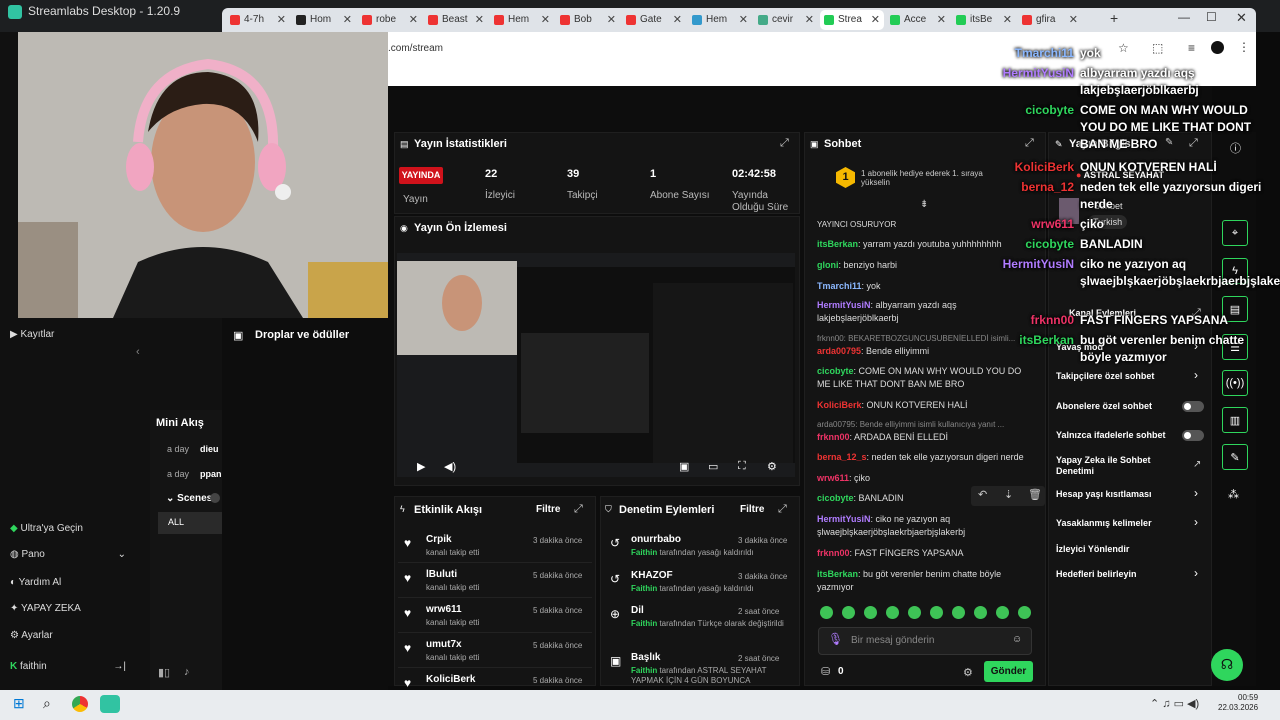  What do you see at coordinates (842, 457) in the screenshot?
I see `chat-username: berna_12_s` at bounding box center [842, 457].